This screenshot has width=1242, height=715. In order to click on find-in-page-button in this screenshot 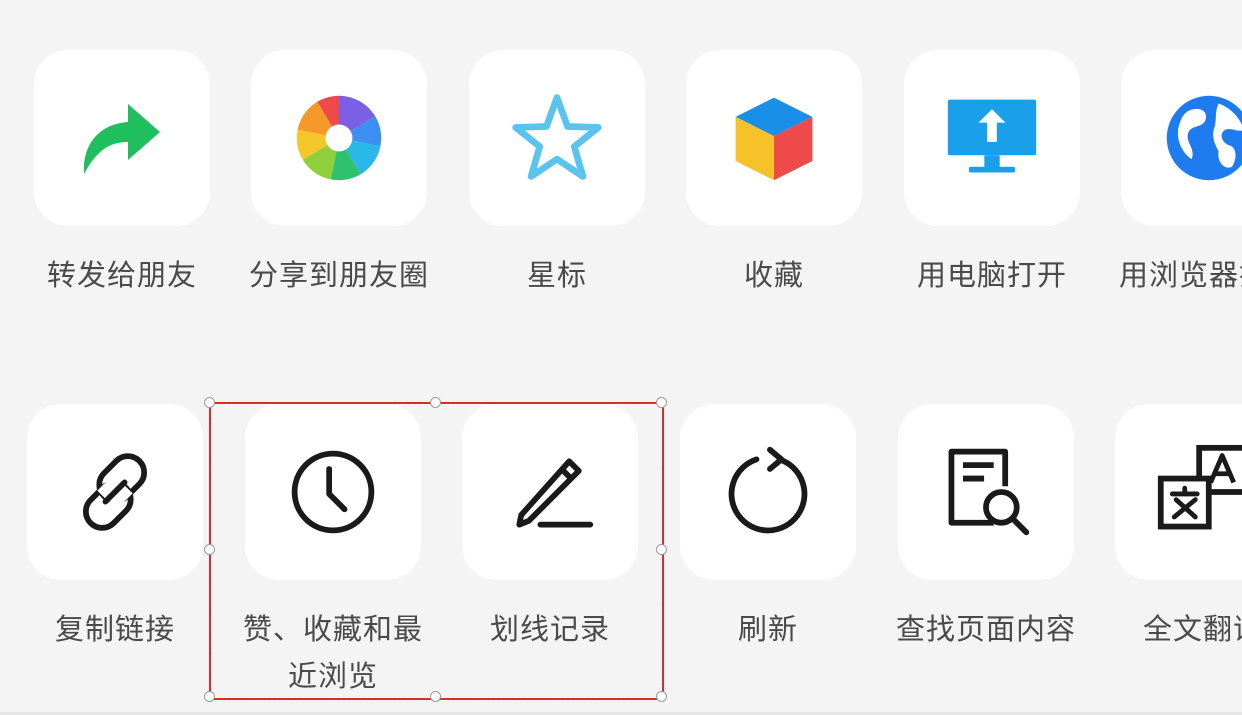, I will do `click(986, 492)`.